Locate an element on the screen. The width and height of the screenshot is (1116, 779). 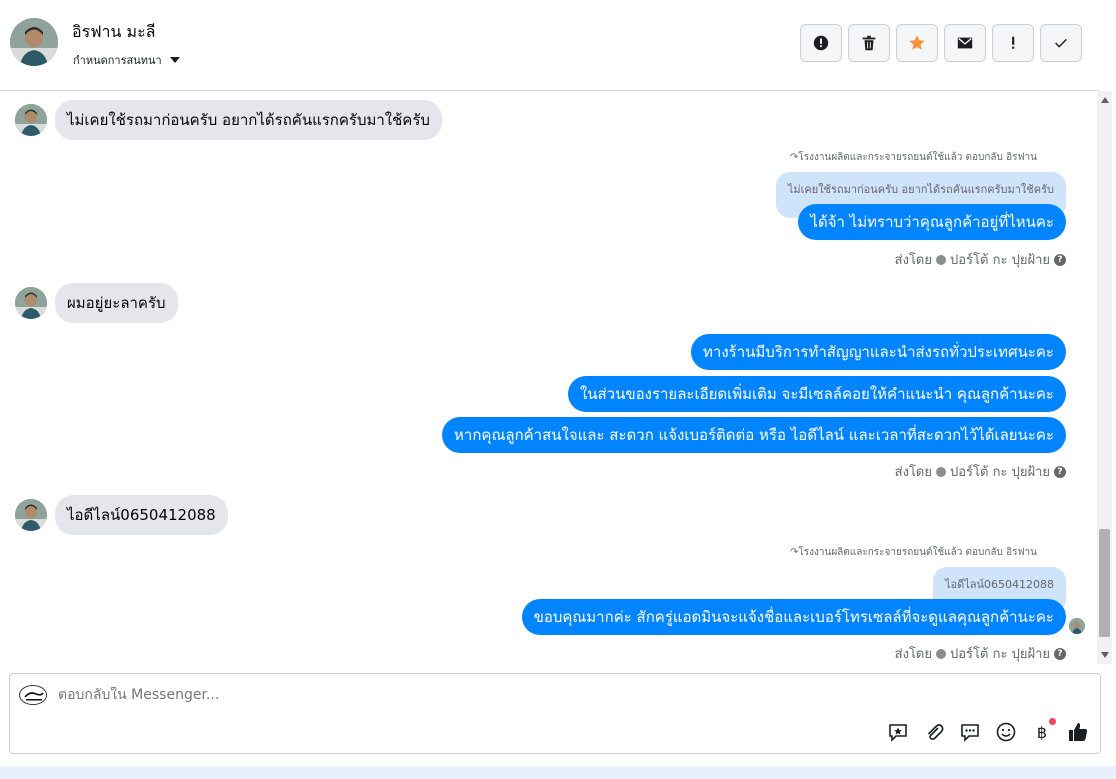
mark-spam-button is located at coordinates (821, 43).